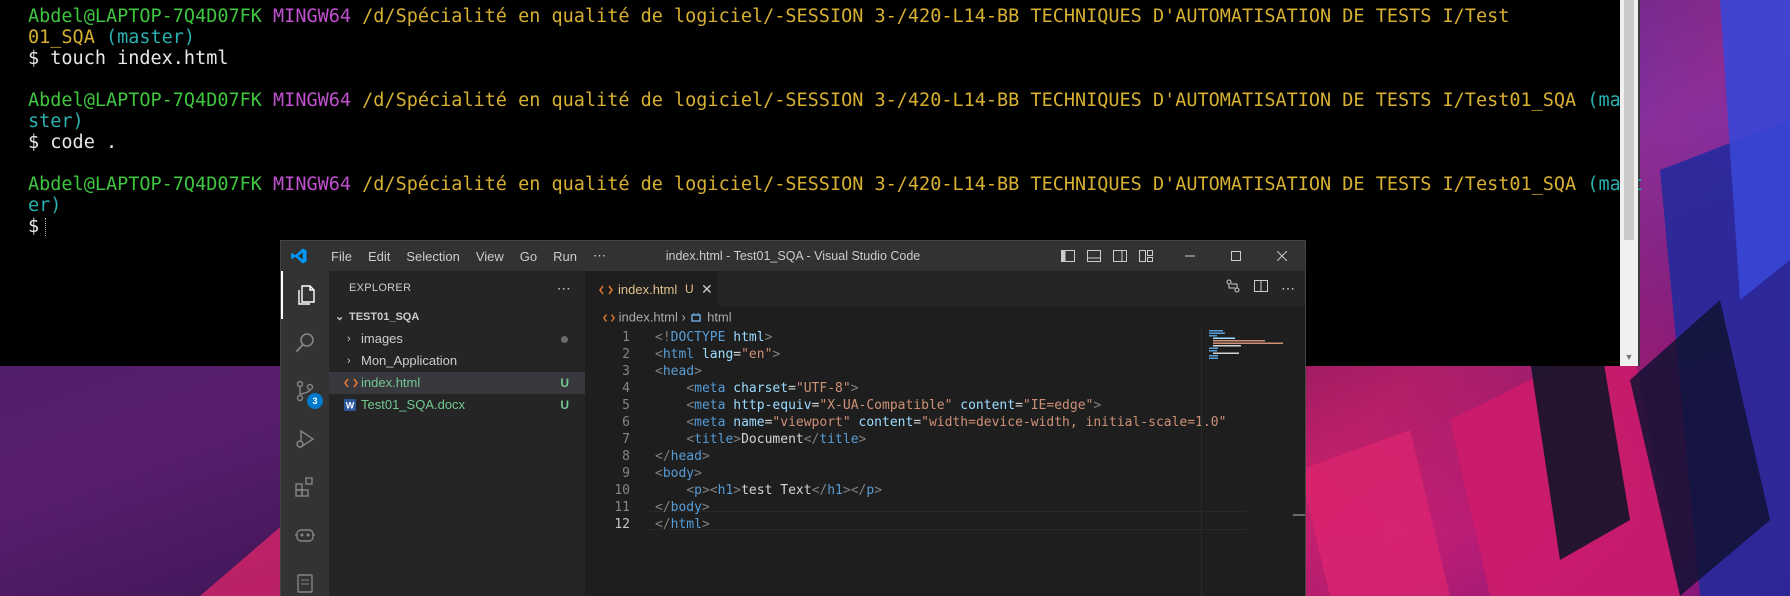 The height and width of the screenshot is (596, 1790). I want to click on menu-selection: Selection, so click(432, 256).